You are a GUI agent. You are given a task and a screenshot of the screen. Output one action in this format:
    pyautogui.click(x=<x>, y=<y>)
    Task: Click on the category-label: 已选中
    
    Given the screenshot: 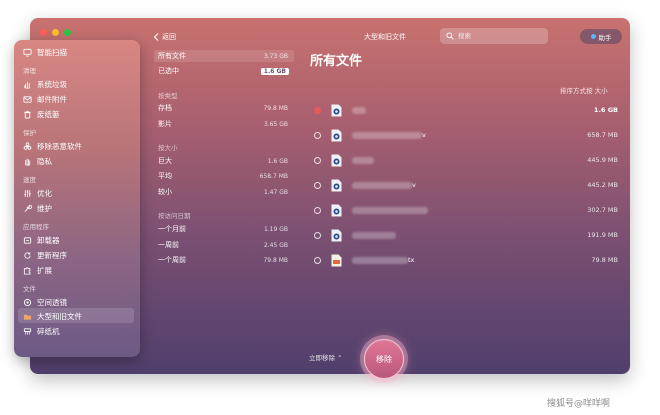 What is the action you would take?
    pyautogui.click(x=168, y=71)
    